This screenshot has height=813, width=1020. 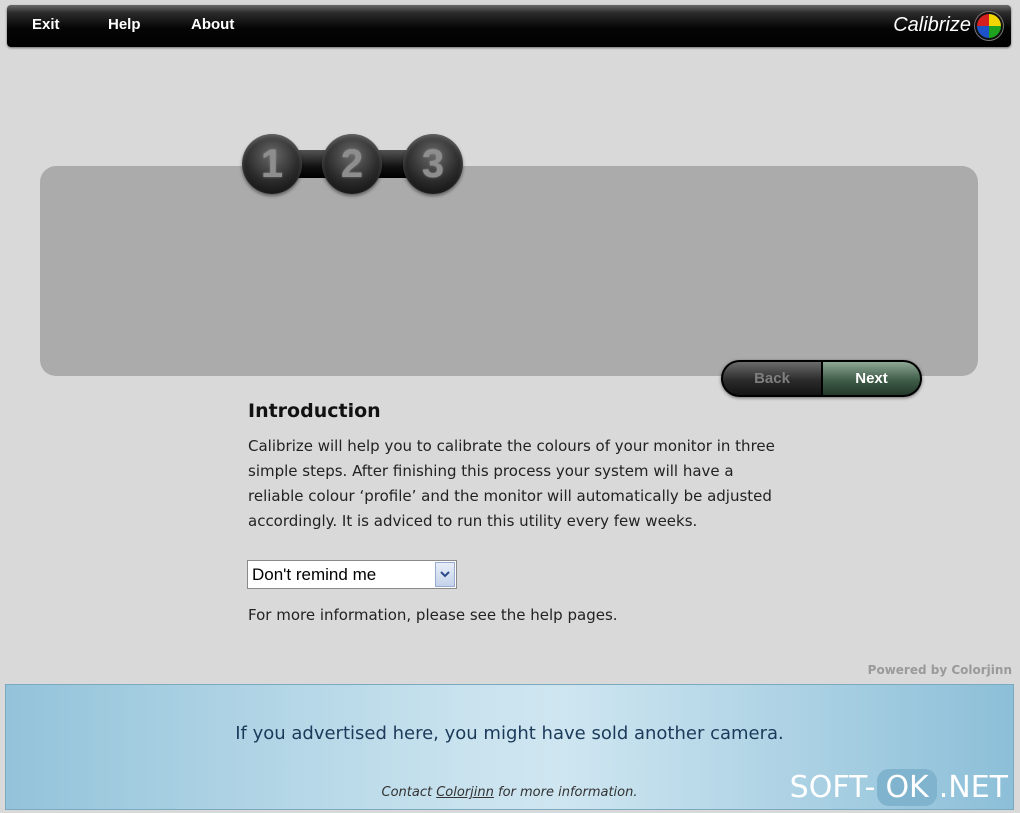 What do you see at coordinates (932, 25) in the screenshot?
I see `brand-name: Calibrize` at bounding box center [932, 25].